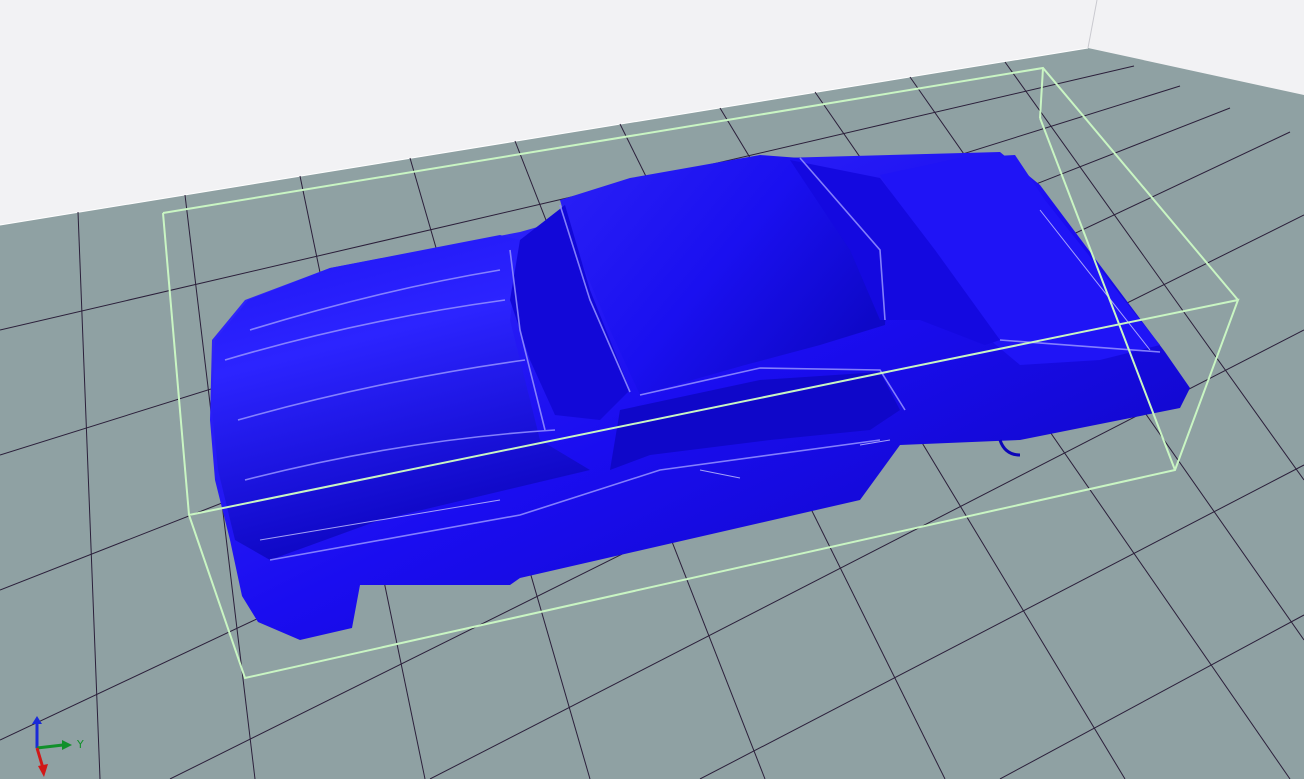 The height and width of the screenshot is (779, 1304). What do you see at coordinates (80, 744) in the screenshot?
I see `y-axis-label: Y` at bounding box center [80, 744].